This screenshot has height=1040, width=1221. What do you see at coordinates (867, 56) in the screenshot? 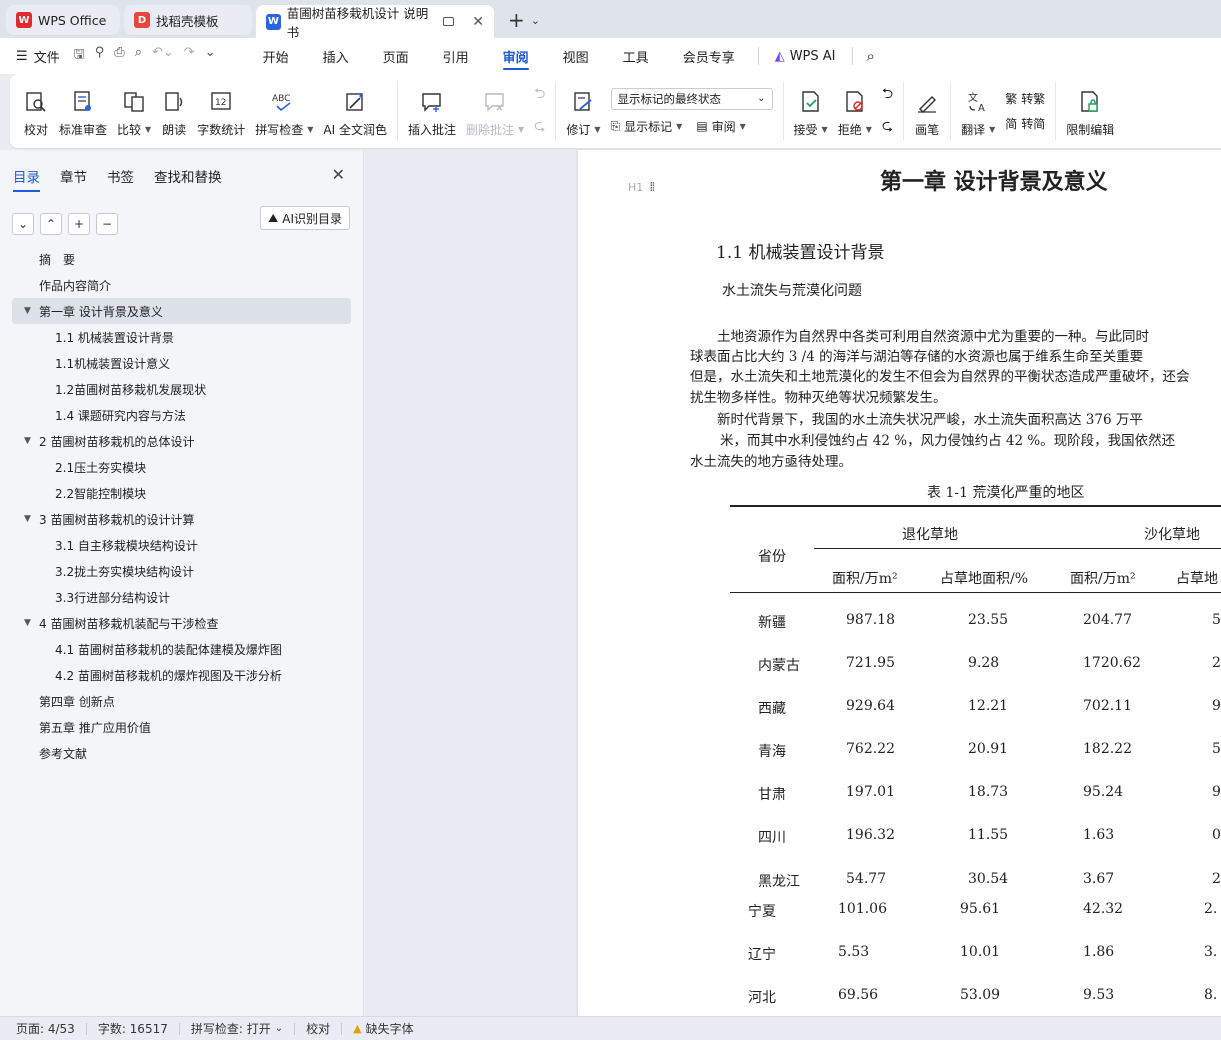
I see `search-icon: ⌕` at bounding box center [867, 56].